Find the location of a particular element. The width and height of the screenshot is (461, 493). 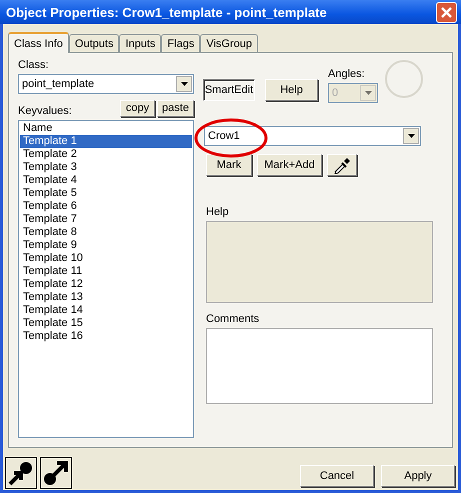

list-item: Template 3 is located at coordinates (106, 167).